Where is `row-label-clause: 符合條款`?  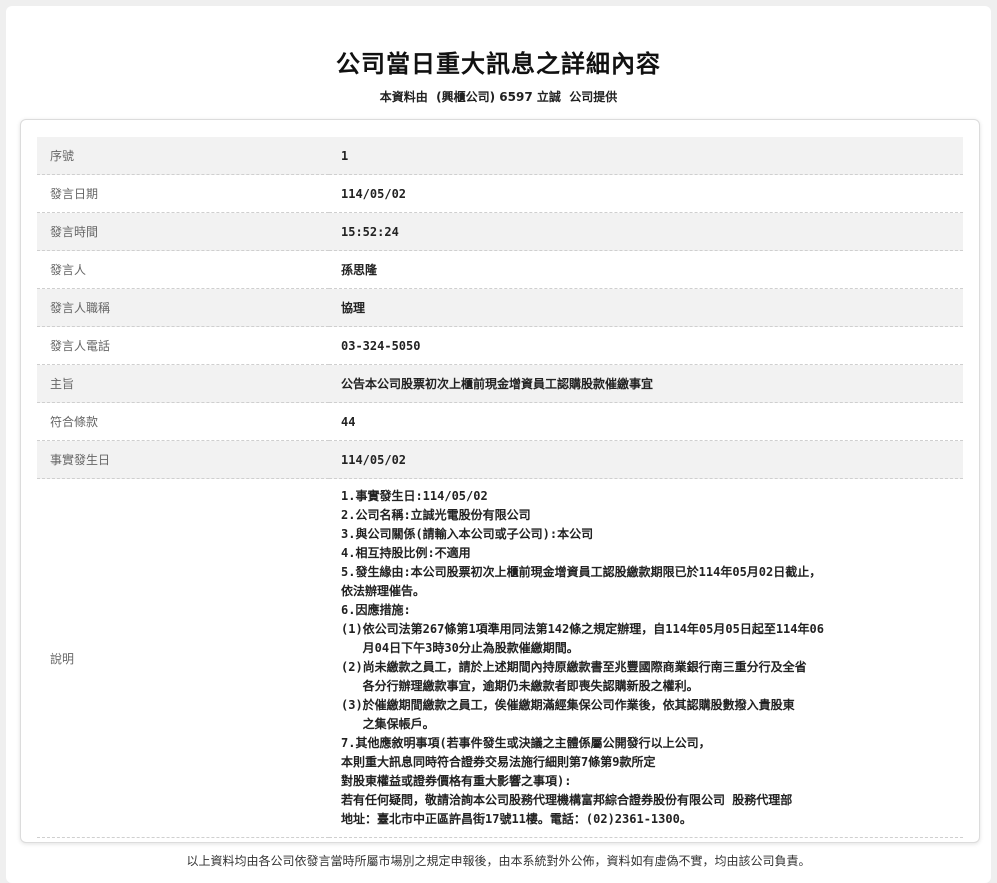
row-label-clause: 符合條款 is located at coordinates (183, 421).